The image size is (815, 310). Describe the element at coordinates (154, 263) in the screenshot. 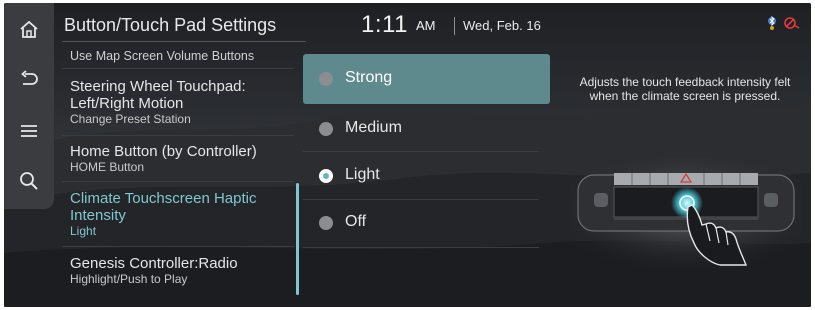

I see `menu-item-title: Genesis Controller:Radio` at that location.